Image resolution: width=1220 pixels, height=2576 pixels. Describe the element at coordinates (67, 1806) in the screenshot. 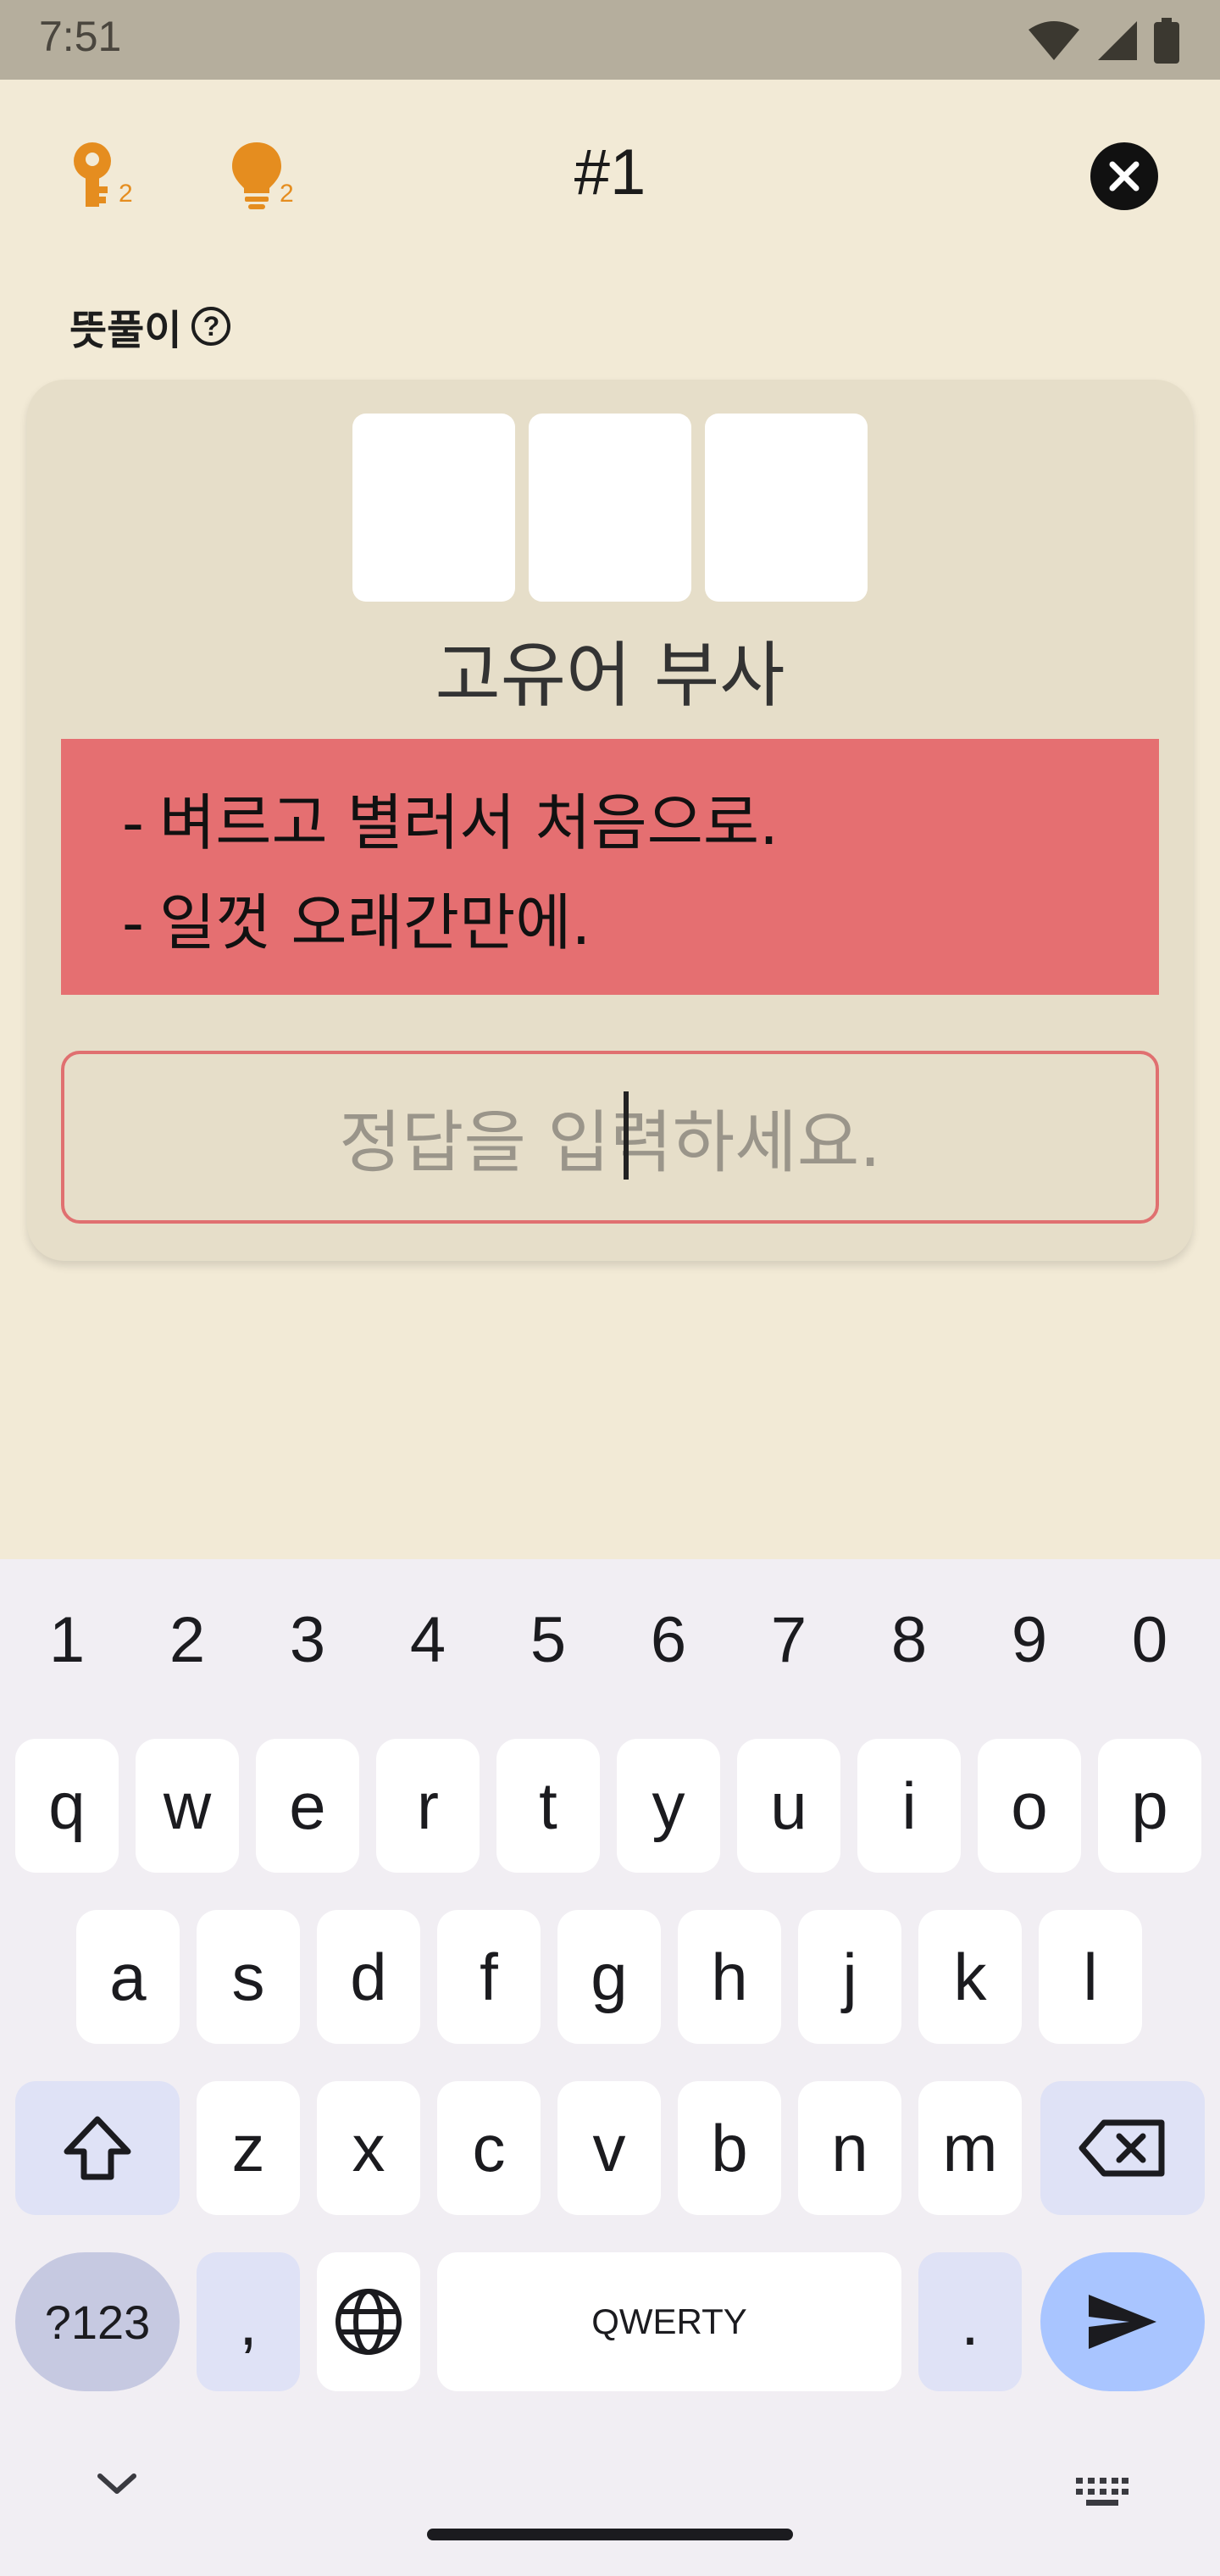

I see `key-q: q` at that location.